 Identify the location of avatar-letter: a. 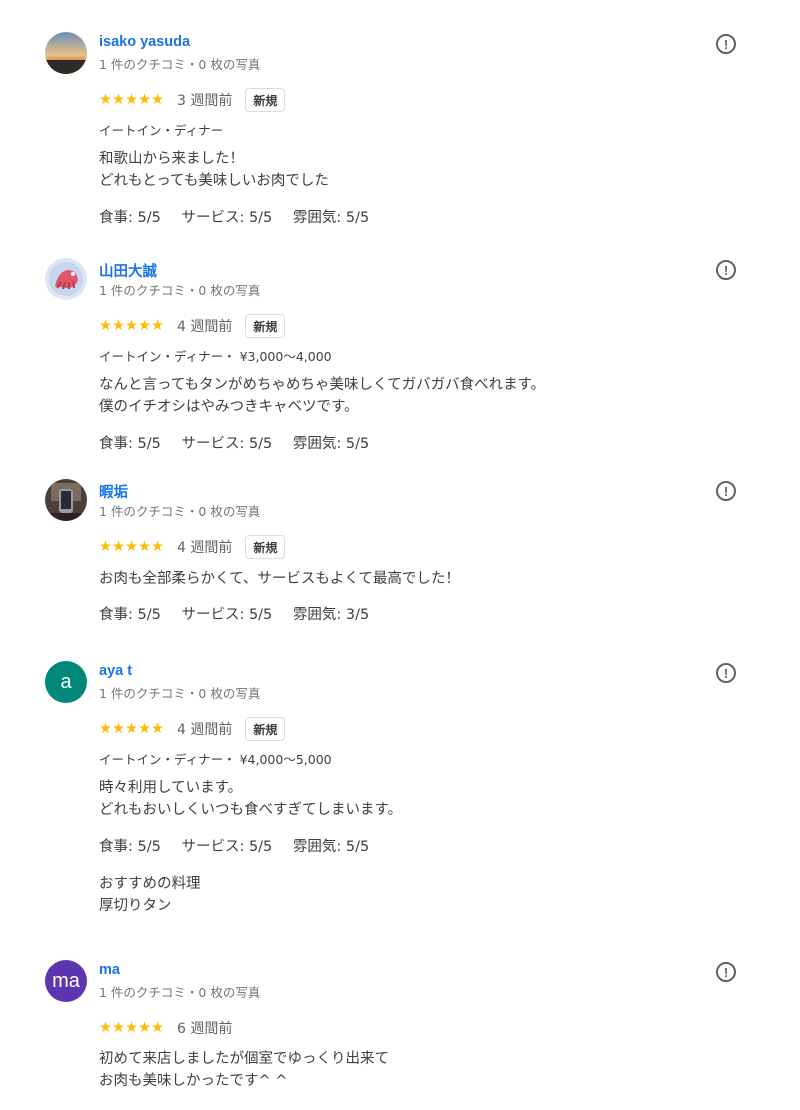
(66, 681).